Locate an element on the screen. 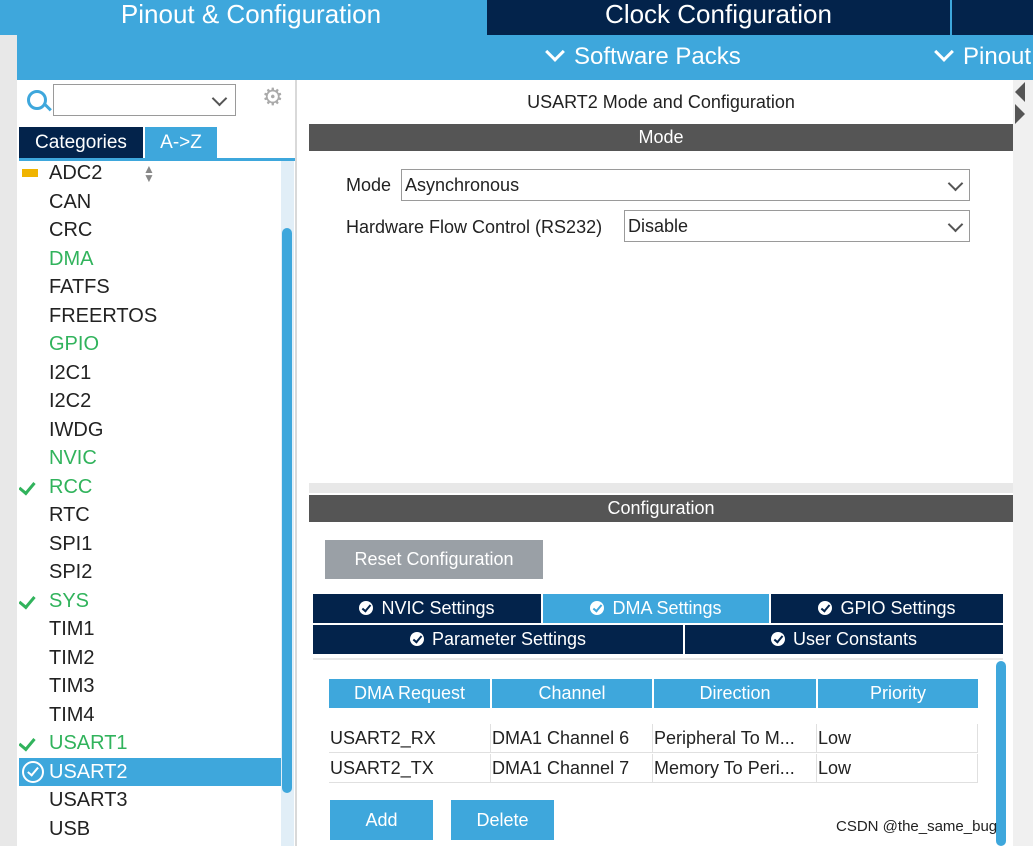 The height and width of the screenshot is (848, 1033). column-header-channel: Channel is located at coordinates (572, 693).